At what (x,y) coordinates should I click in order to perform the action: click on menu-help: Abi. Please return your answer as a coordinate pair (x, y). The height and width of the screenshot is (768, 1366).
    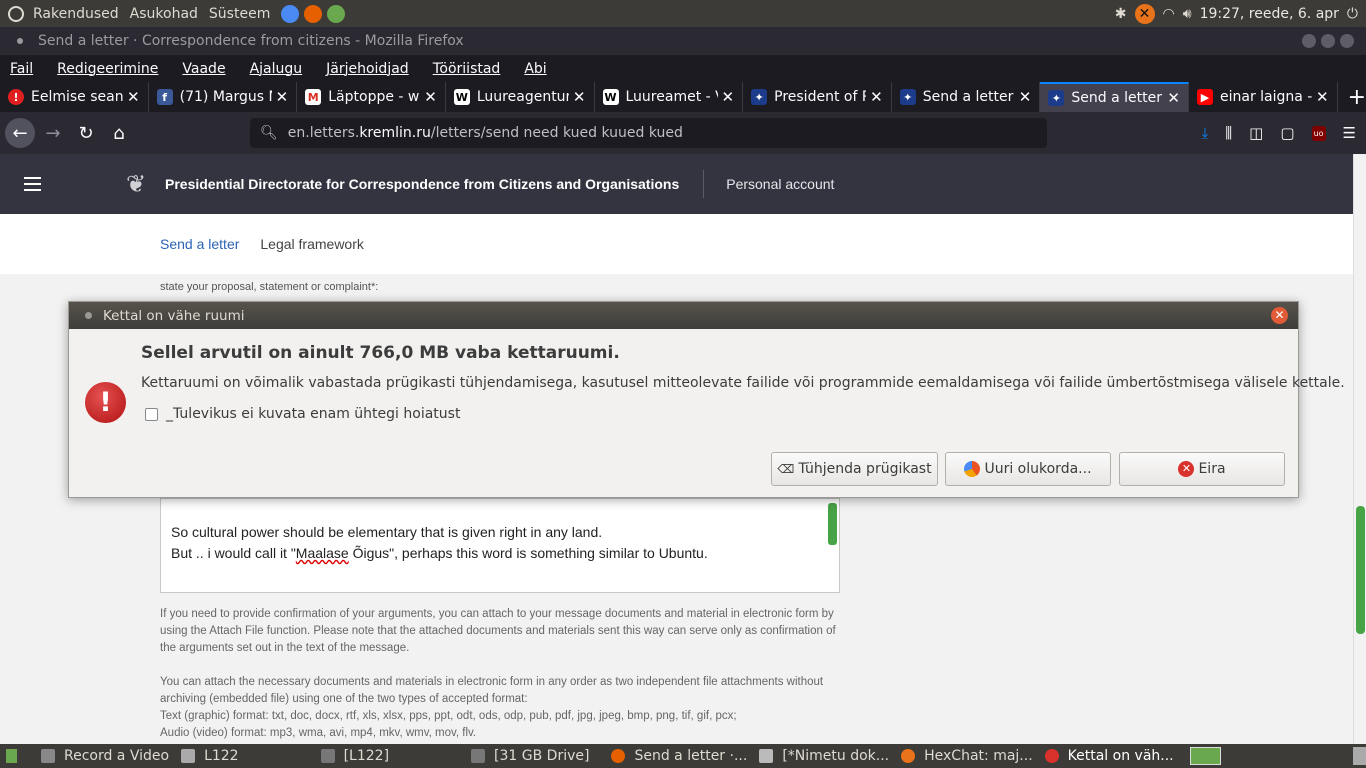
    Looking at the image, I should click on (535, 69).